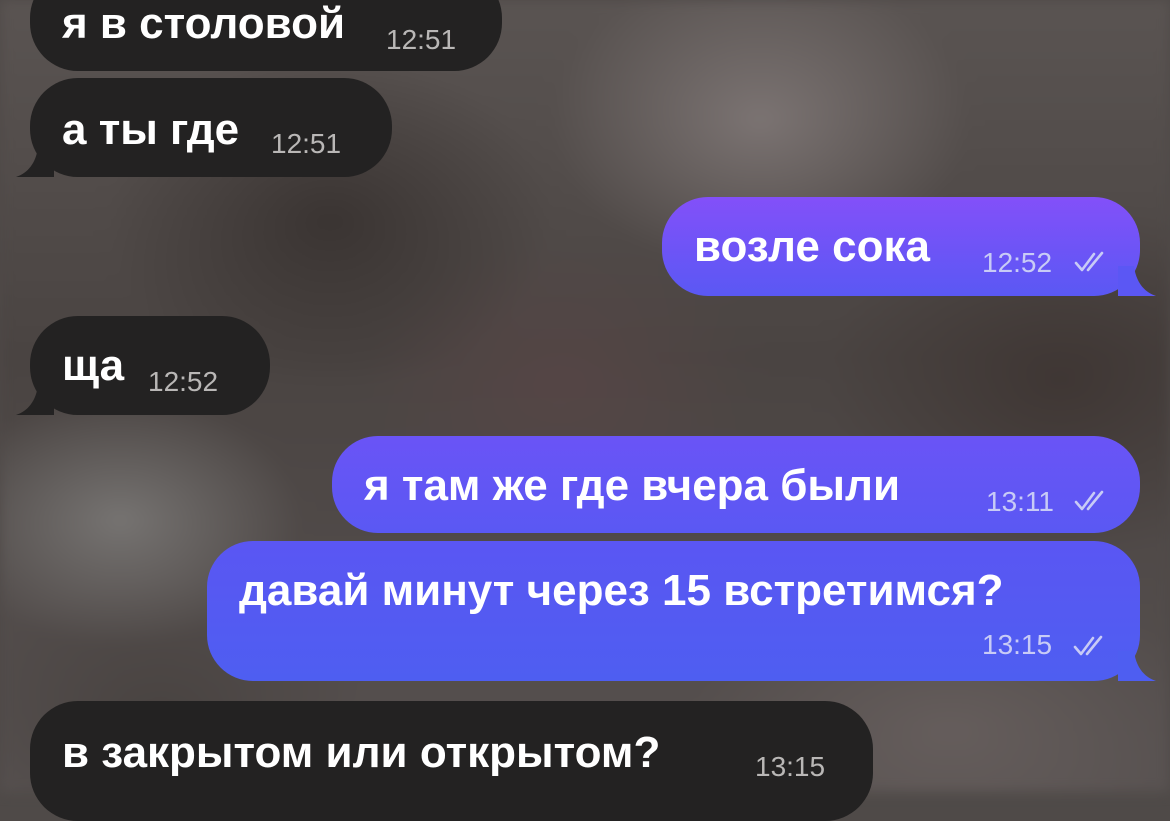 Image resolution: width=1170 pixels, height=821 pixels. I want to click on message-bubble-outgoing: возле сока 12:52, so click(901, 246).